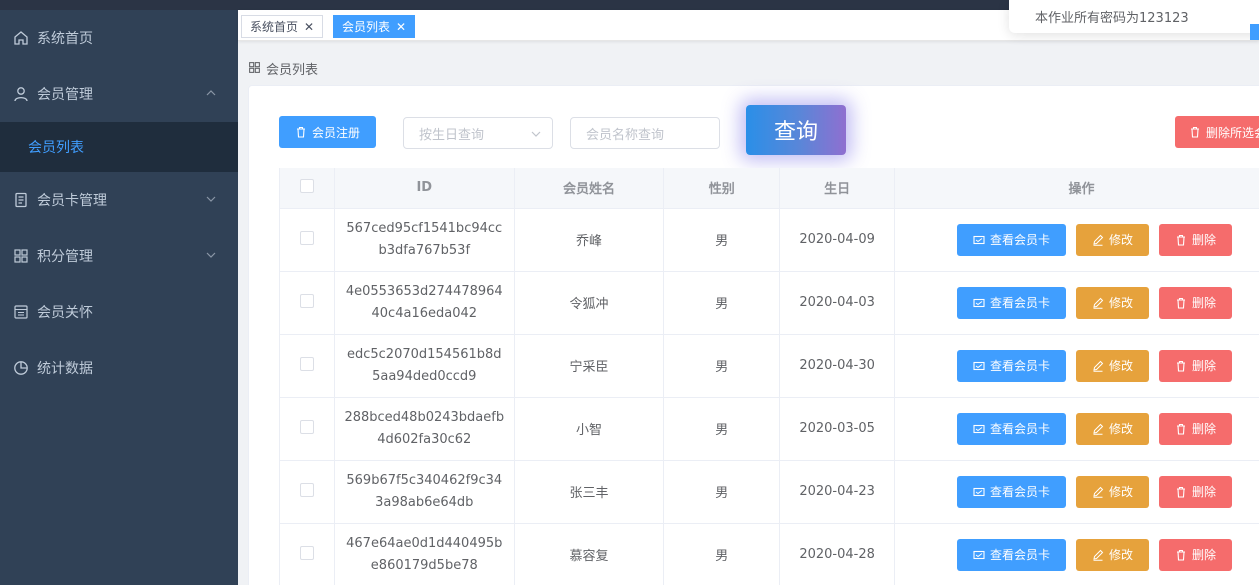  I want to click on tab-member-list: 会员列表 ✕, so click(374, 26).